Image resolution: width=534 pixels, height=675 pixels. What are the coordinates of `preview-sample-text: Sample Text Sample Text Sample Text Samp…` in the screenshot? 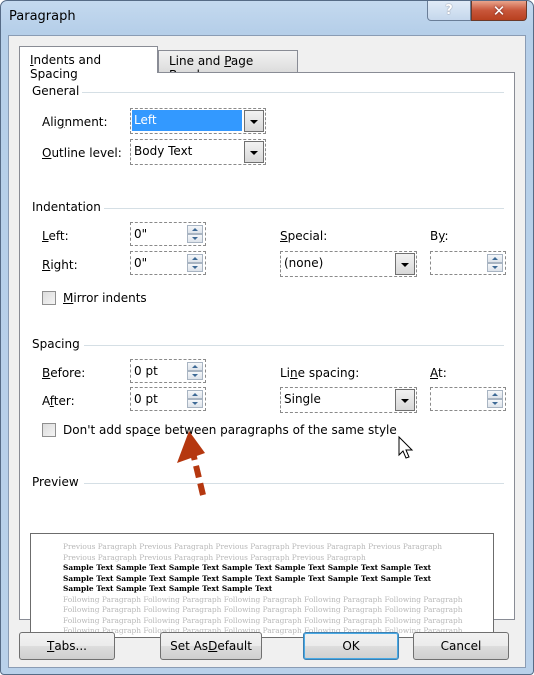 It's located at (247, 578).